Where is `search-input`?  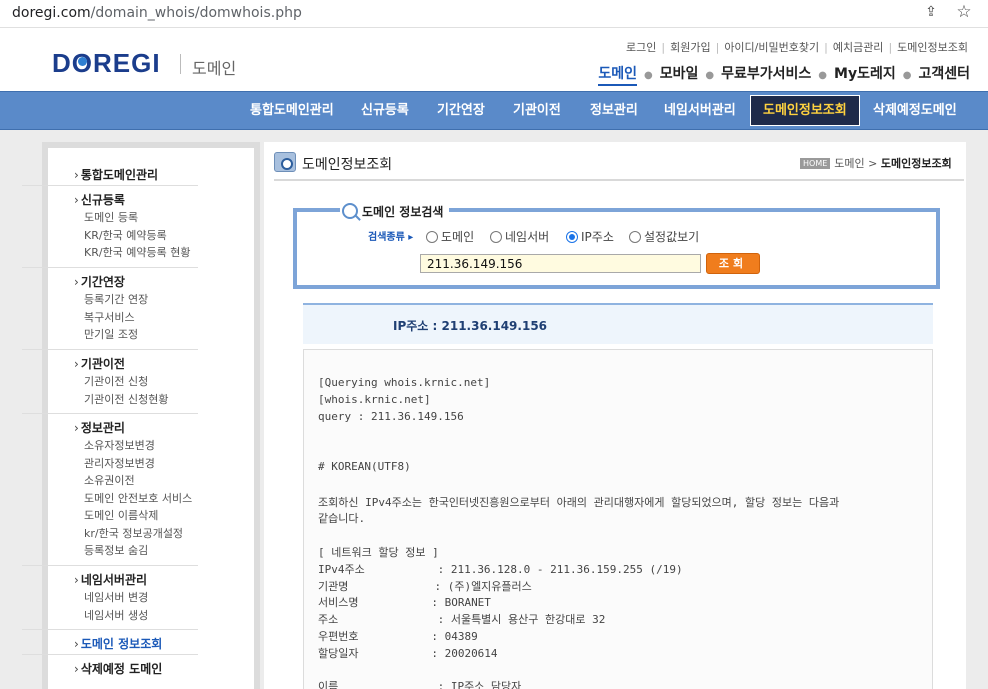 search-input is located at coordinates (560, 263).